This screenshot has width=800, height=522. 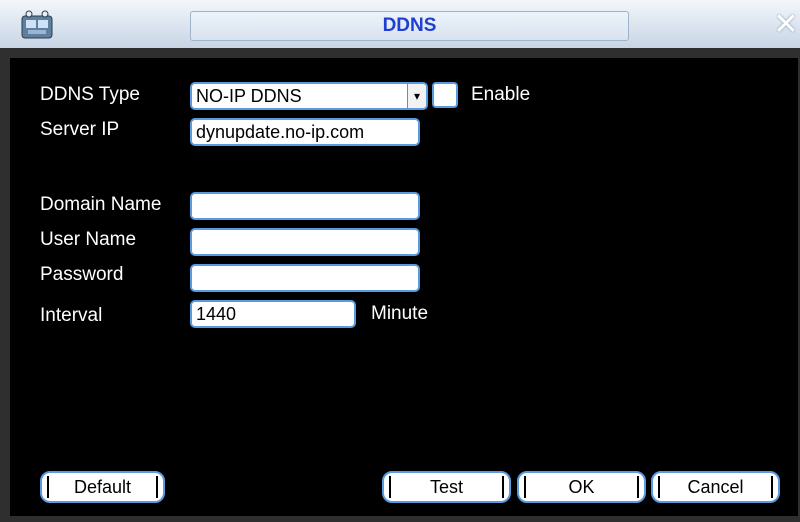 What do you see at coordinates (90, 94) in the screenshot?
I see `ddns-type-label: DDNS Type` at bounding box center [90, 94].